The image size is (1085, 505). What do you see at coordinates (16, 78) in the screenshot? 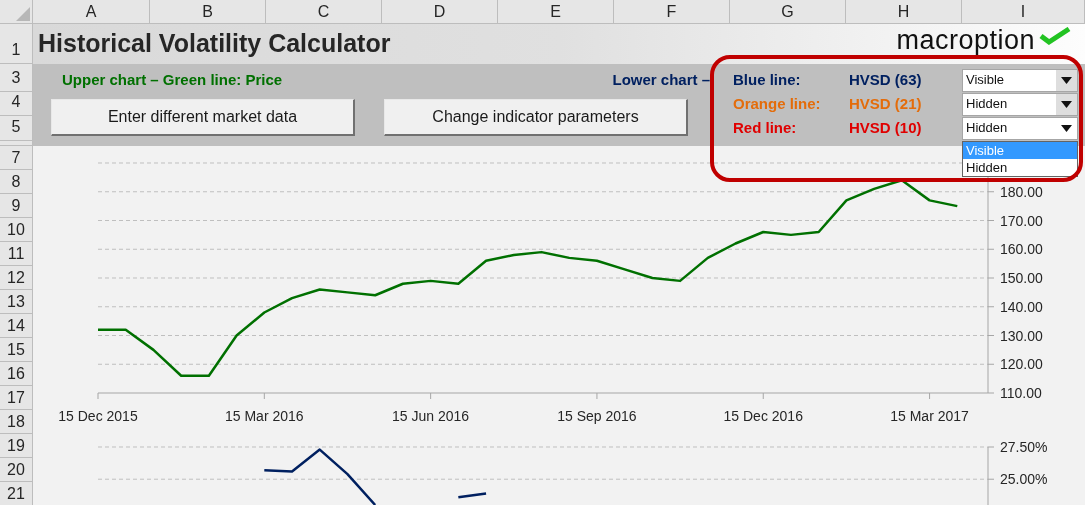
I see `row-header: 3` at bounding box center [16, 78].